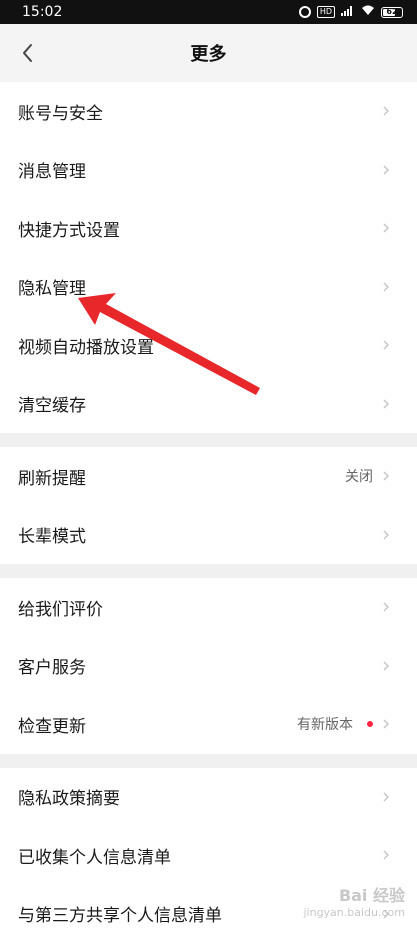  Describe the element at coordinates (120, 913) in the screenshot. I see `settings-row-label: 与第三方共享个人信息清单` at that location.